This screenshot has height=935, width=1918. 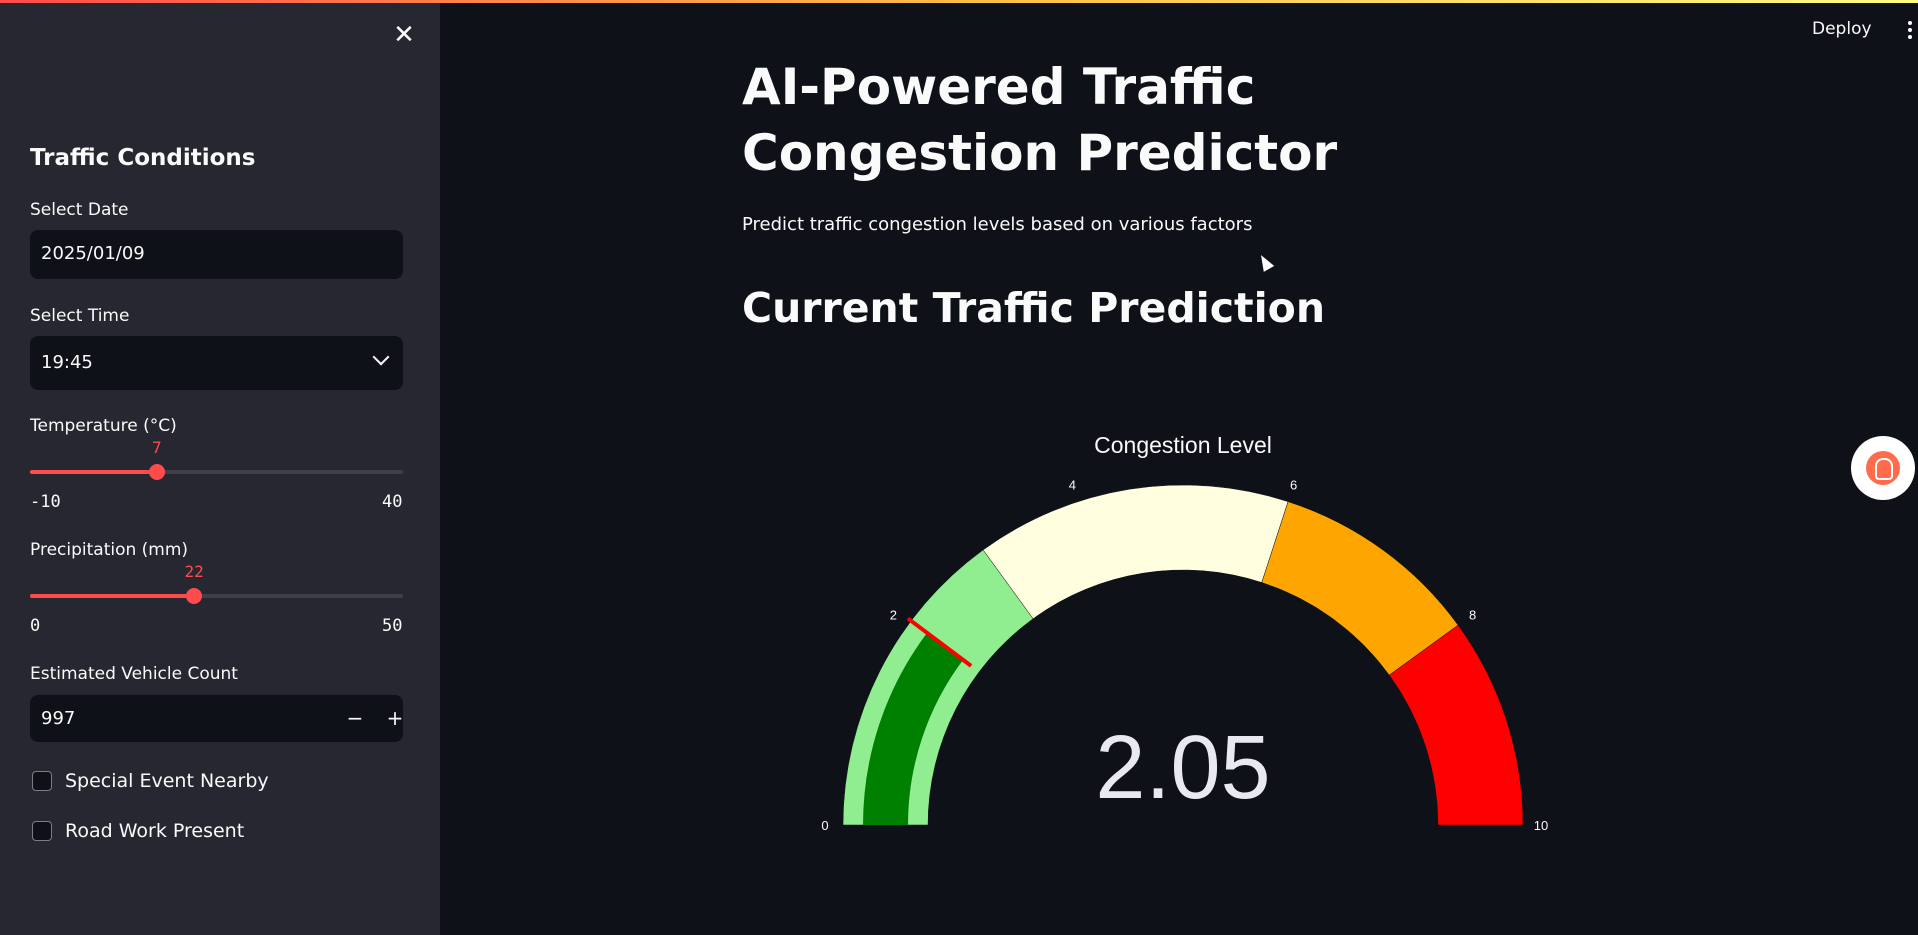 What do you see at coordinates (216, 459) in the screenshot?
I see `temperature-slider: 7` at bounding box center [216, 459].